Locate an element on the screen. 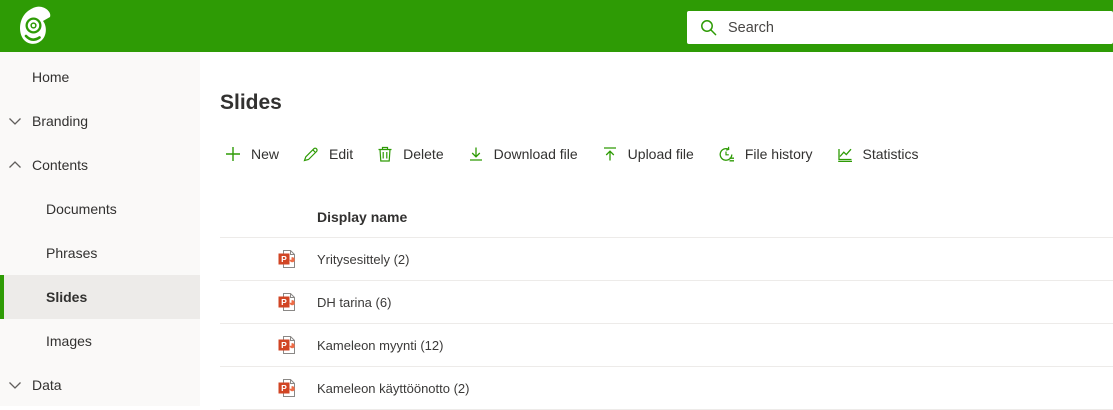 The image size is (1113, 410). trash-icon is located at coordinates (385, 154).